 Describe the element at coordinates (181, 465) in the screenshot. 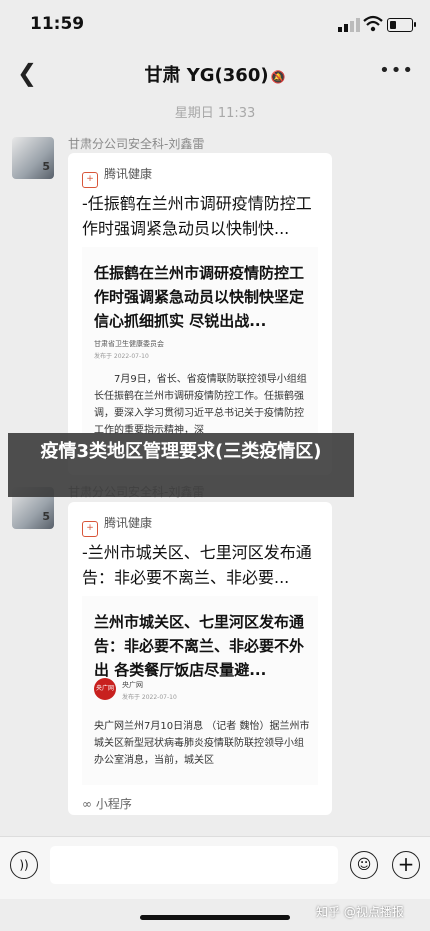

I see `overlay-banner: 疫情3类地区管理要求(三类疫情区)` at that location.